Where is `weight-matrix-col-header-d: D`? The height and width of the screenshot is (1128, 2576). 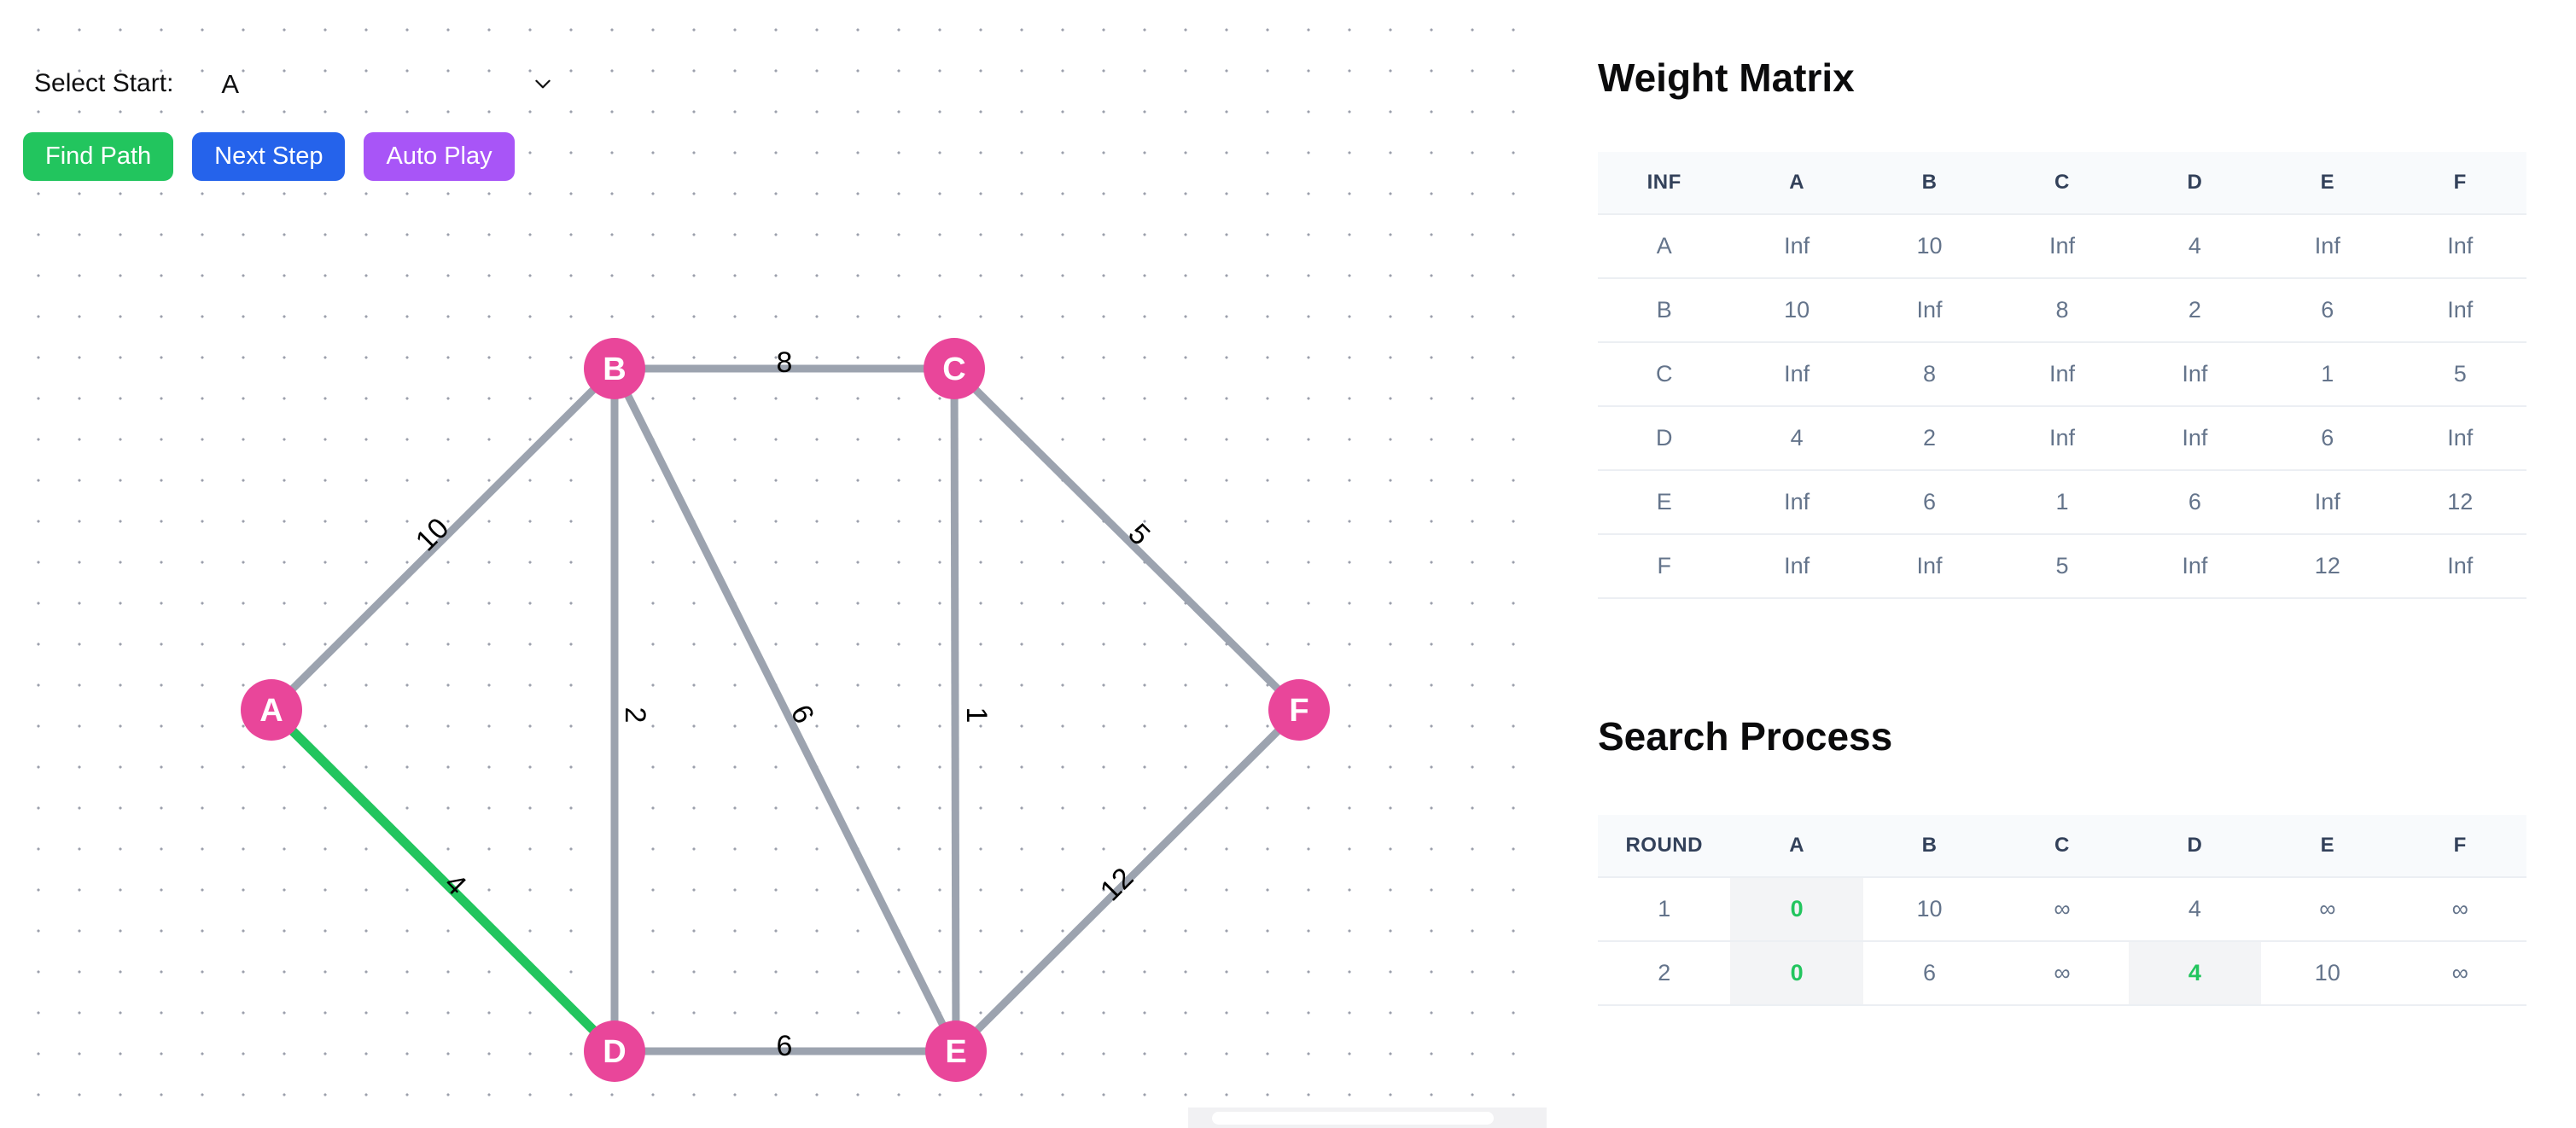 weight-matrix-col-header-d: D is located at coordinates (2195, 183).